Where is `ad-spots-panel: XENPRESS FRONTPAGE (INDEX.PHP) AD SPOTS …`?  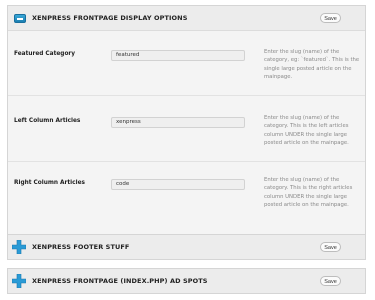 ad-spots-panel: XENPRESS FRONTPAGE (INDEX.PHP) AD SPOTS … is located at coordinates (186, 281).